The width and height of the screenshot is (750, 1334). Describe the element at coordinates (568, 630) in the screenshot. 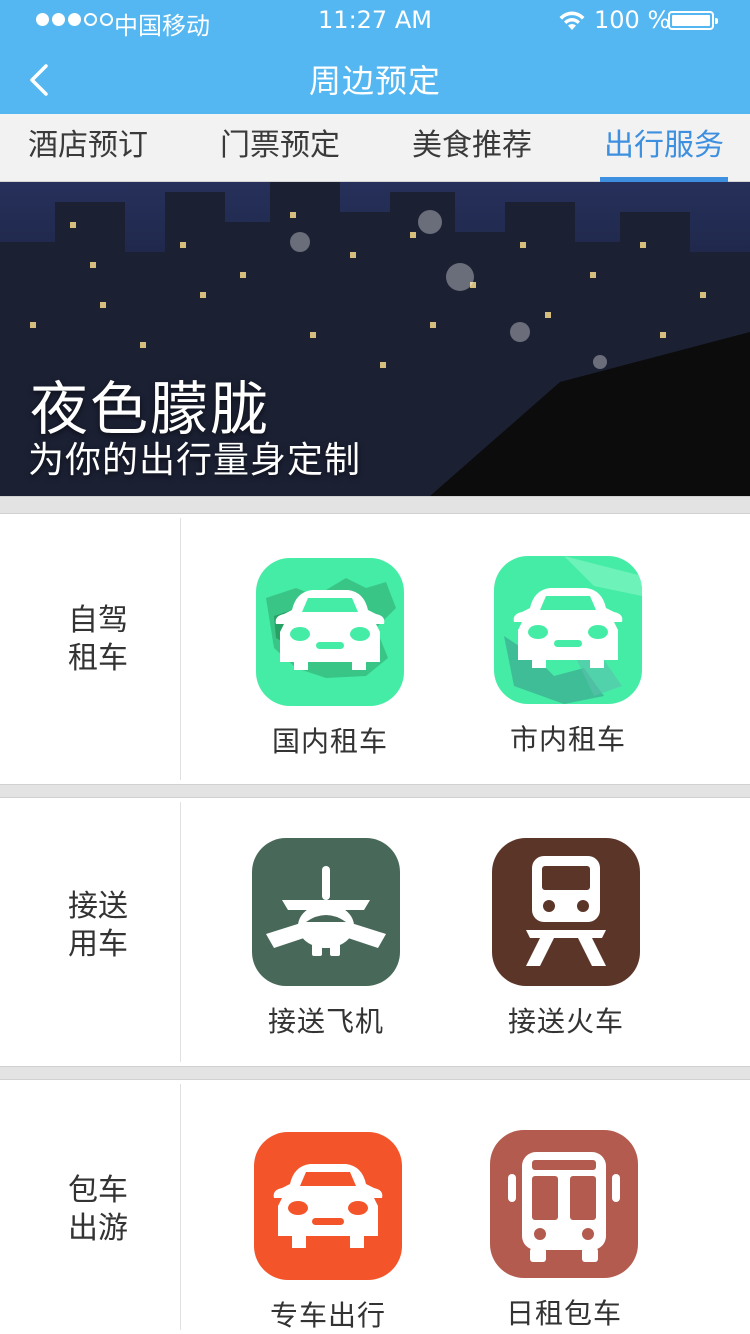

I see `car-city-map-icon` at that location.